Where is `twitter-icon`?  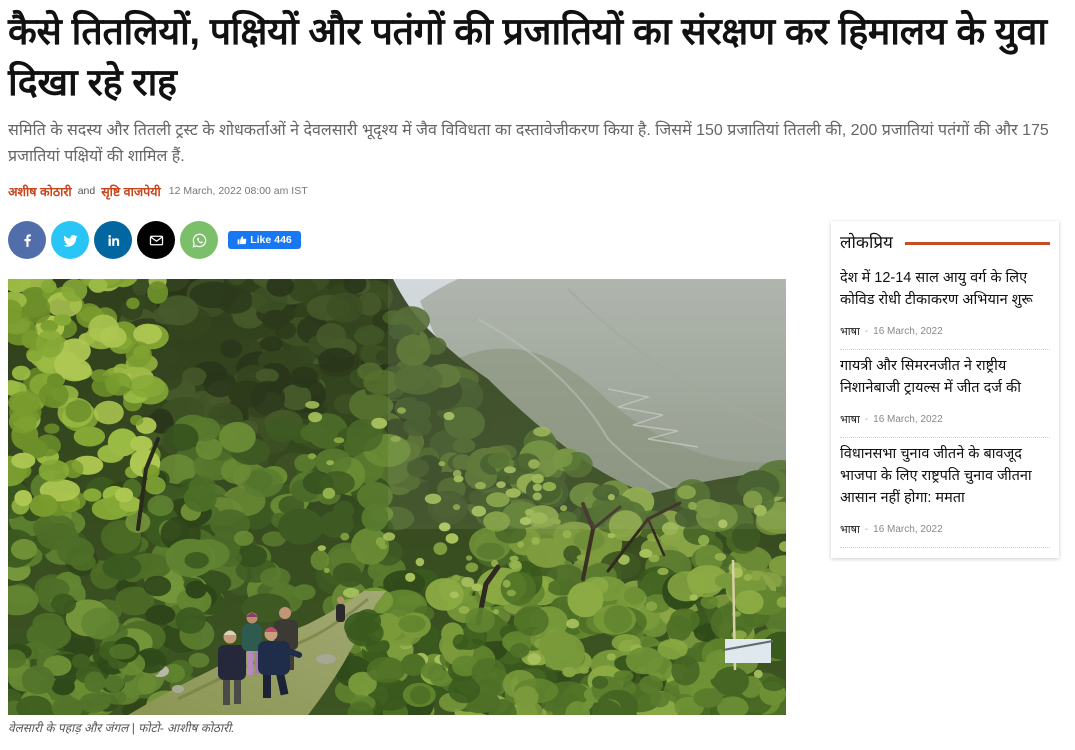 twitter-icon is located at coordinates (70, 240).